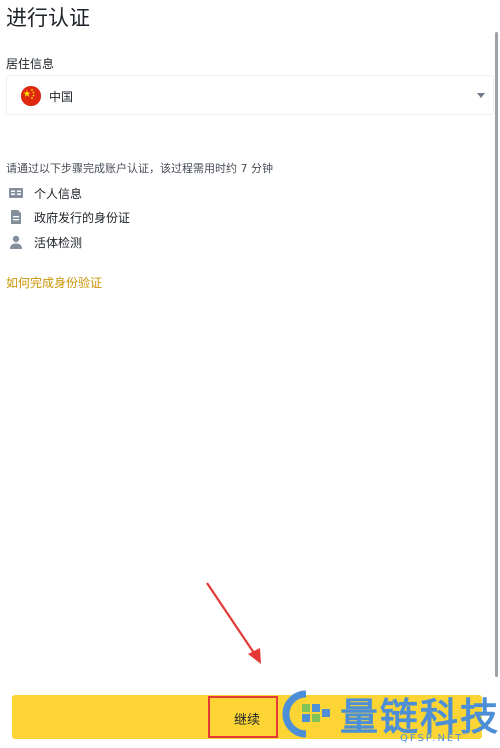 The width and height of the screenshot is (500, 748). I want to click on residence-label: 居住信息, so click(30, 64).